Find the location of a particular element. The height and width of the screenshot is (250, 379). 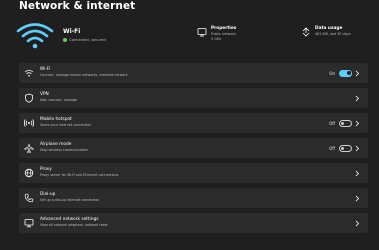

airplane-mode-toggle-state: Off is located at coordinates (332, 148).